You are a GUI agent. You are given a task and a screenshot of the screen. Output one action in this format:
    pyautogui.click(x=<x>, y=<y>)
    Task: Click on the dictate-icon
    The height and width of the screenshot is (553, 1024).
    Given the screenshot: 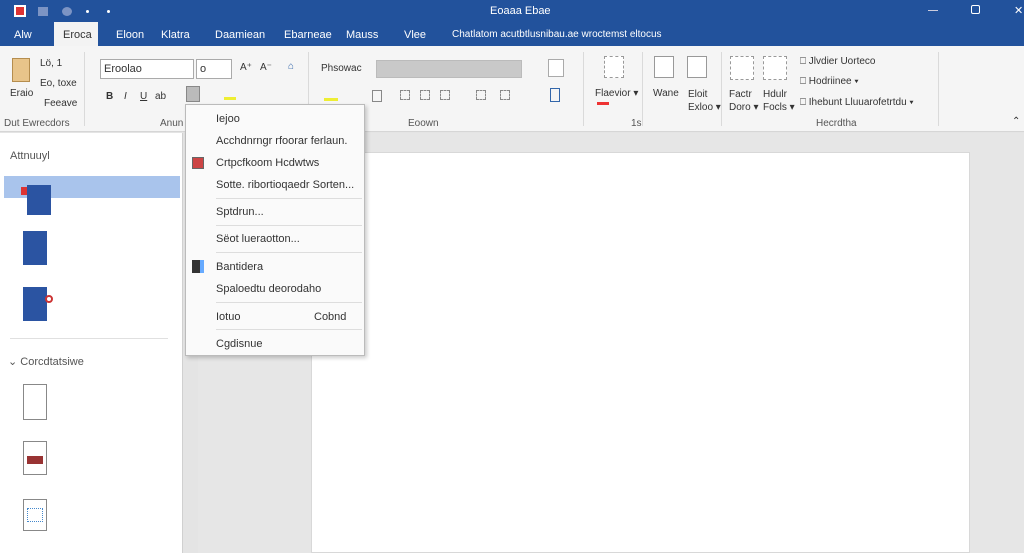 What is the action you would take?
    pyautogui.click(x=775, y=68)
    